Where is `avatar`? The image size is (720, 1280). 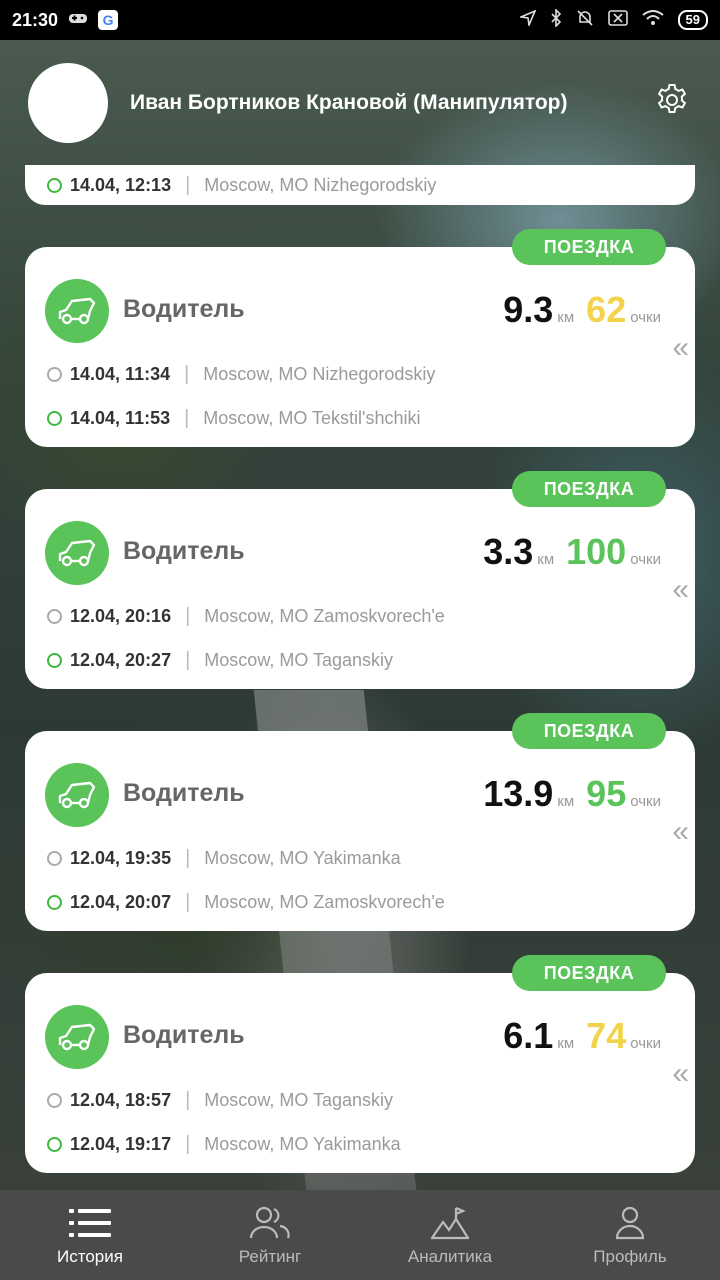
avatar is located at coordinates (68, 102).